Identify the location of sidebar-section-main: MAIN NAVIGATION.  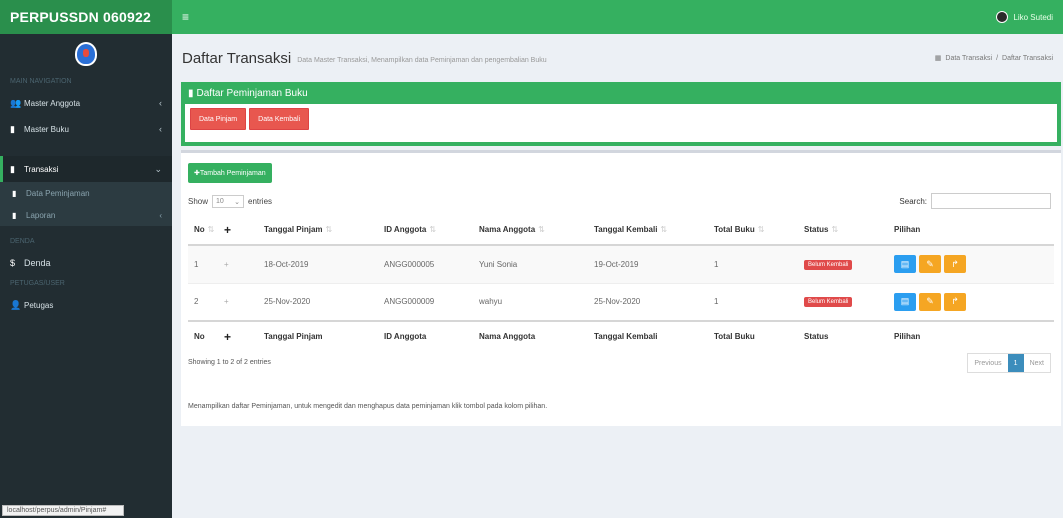
(41, 81).